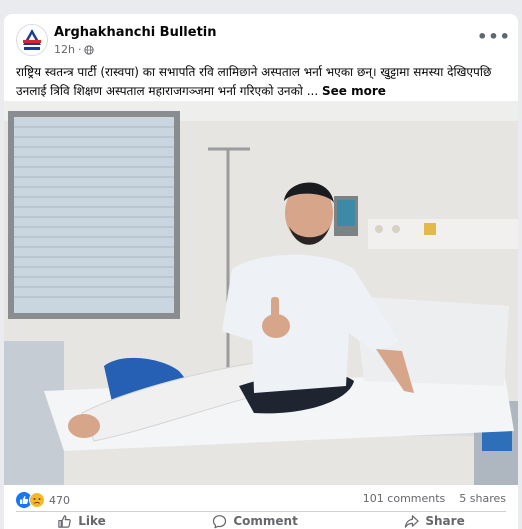 The width and height of the screenshot is (522, 529). Describe the element at coordinates (135, 32) in the screenshot. I see `page-name: Arghakhanchi Bulletin` at that location.